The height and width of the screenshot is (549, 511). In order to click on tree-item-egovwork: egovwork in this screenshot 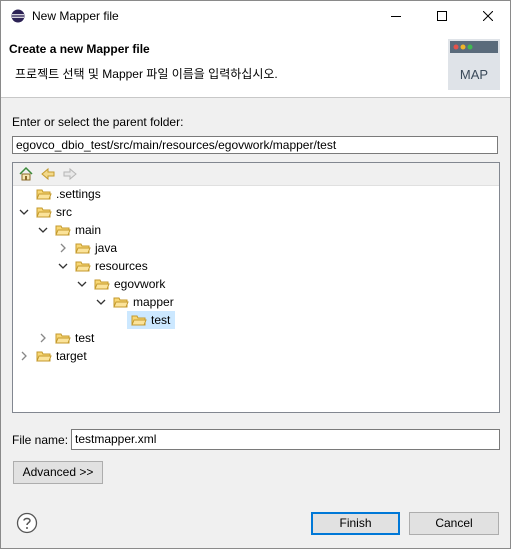, I will do `click(253, 284)`.